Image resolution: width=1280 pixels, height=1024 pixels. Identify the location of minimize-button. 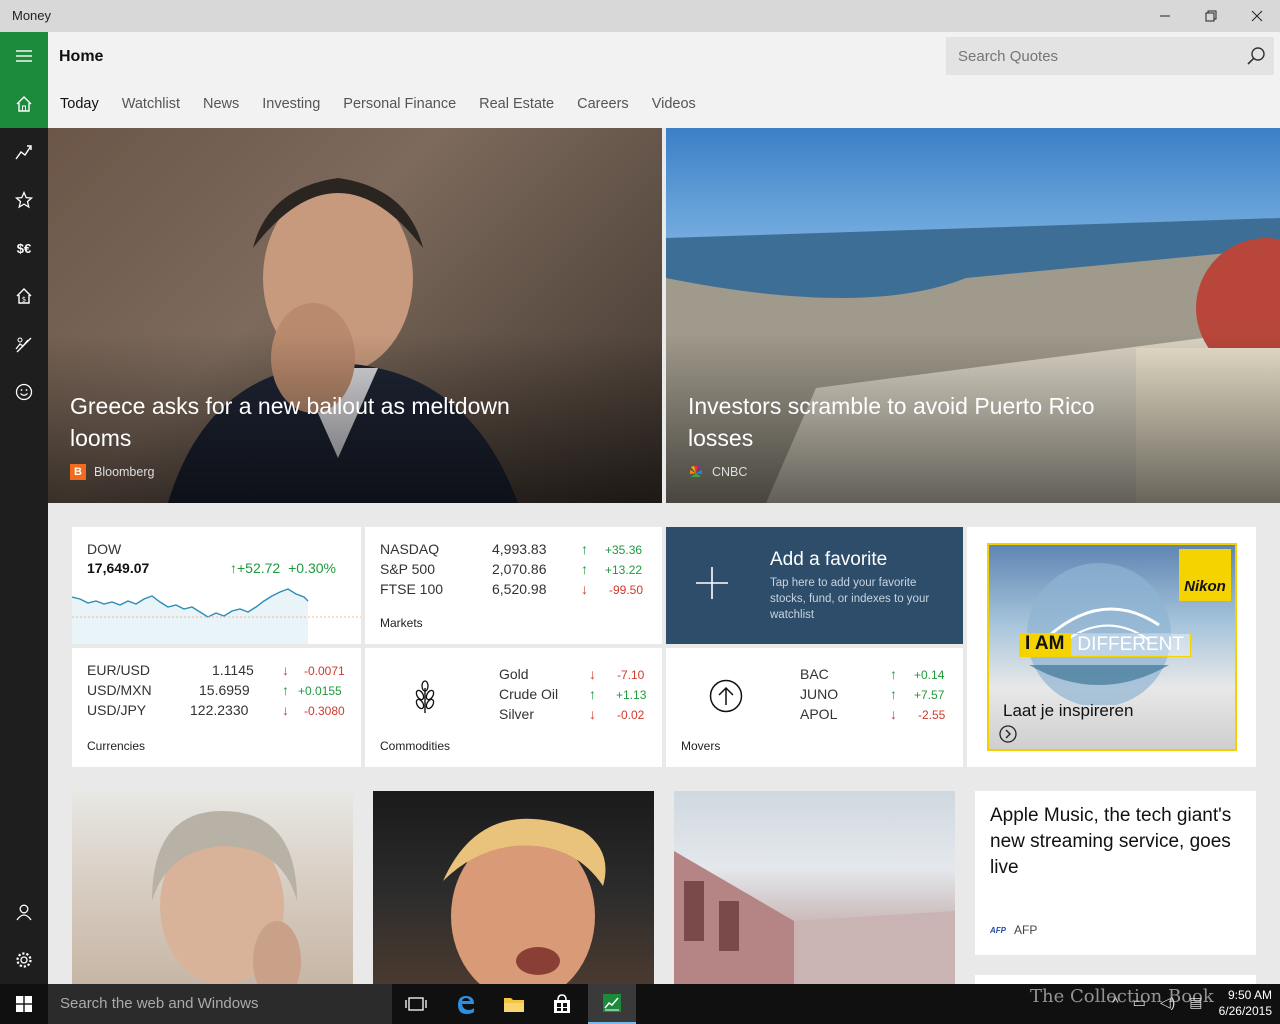
(1165, 16).